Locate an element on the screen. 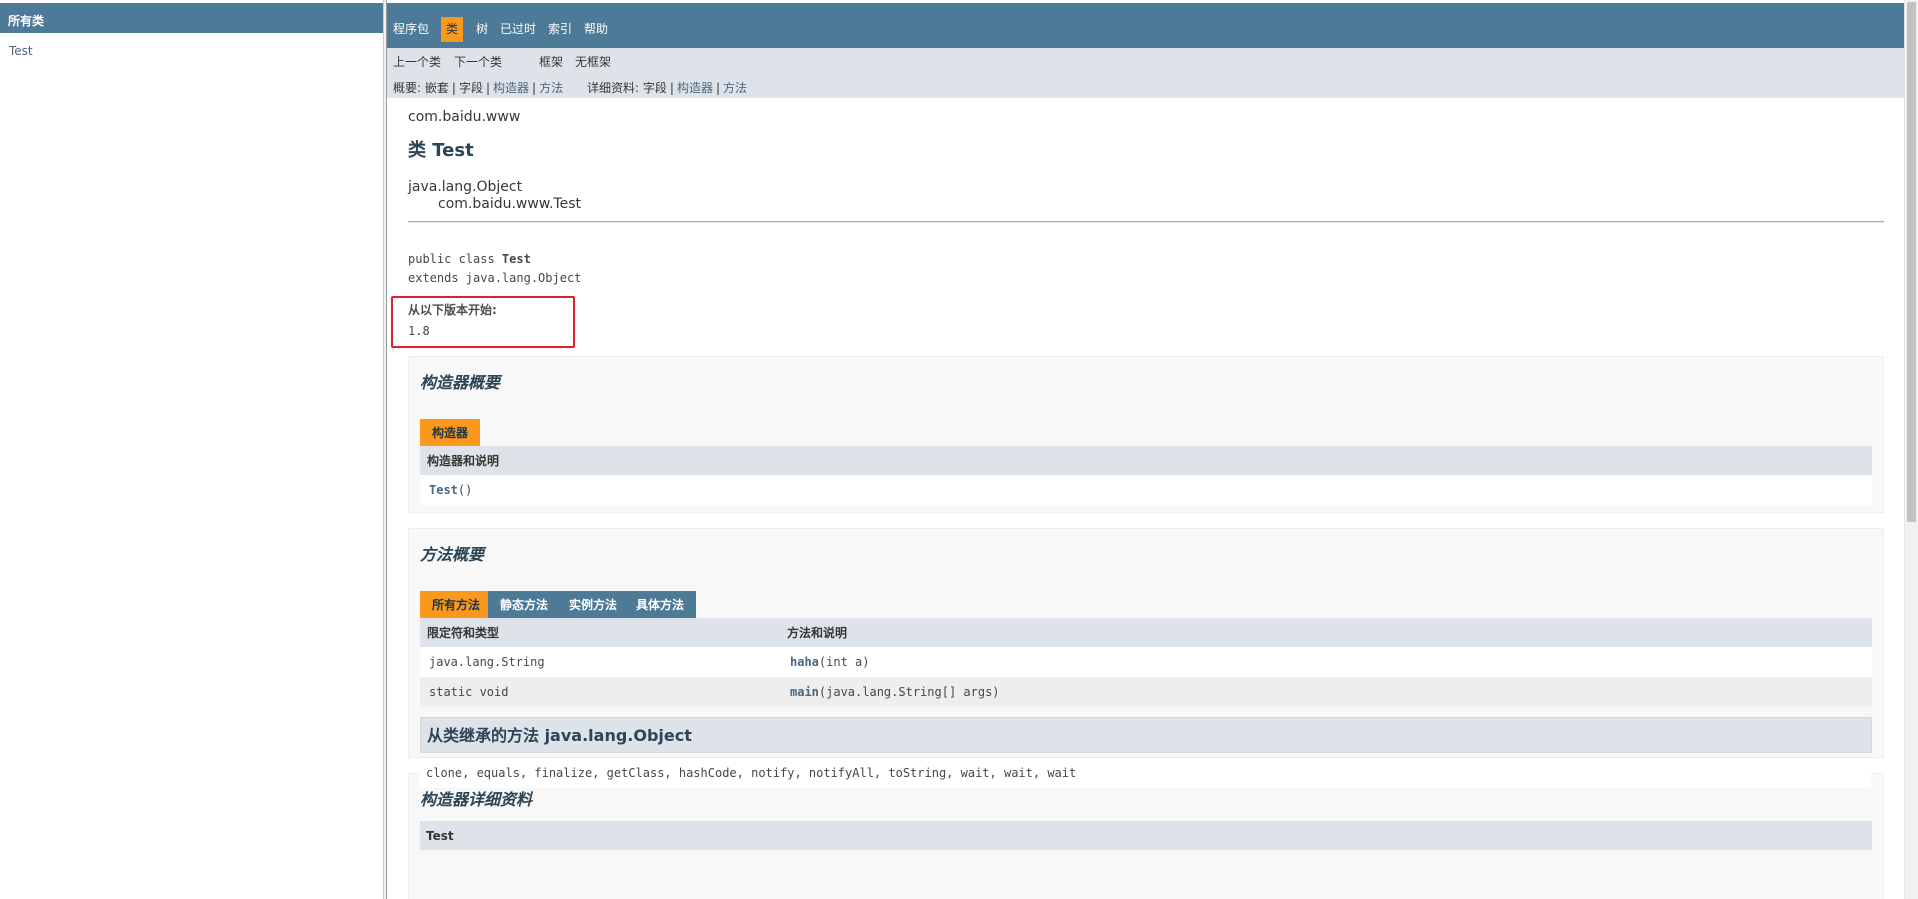 Image resolution: width=1918 pixels, height=899 pixels. nav-package: 程序包 is located at coordinates (411, 29).